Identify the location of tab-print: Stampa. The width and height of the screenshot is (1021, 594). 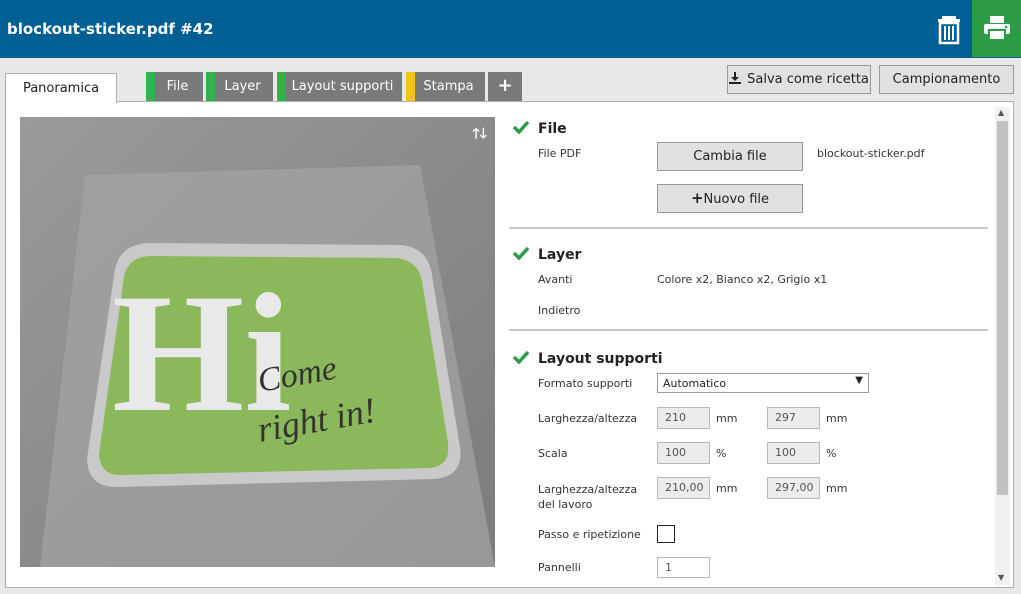
(445, 86).